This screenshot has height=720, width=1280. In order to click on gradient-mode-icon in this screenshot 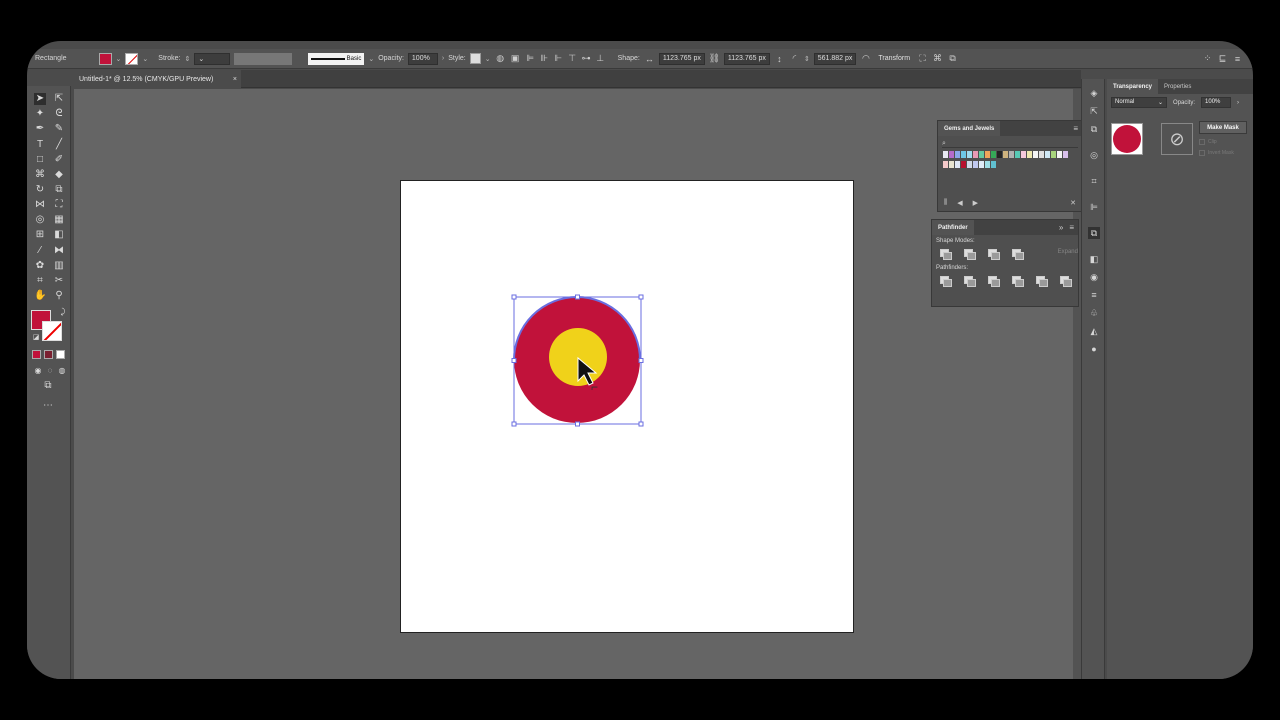, I will do `click(48, 354)`.